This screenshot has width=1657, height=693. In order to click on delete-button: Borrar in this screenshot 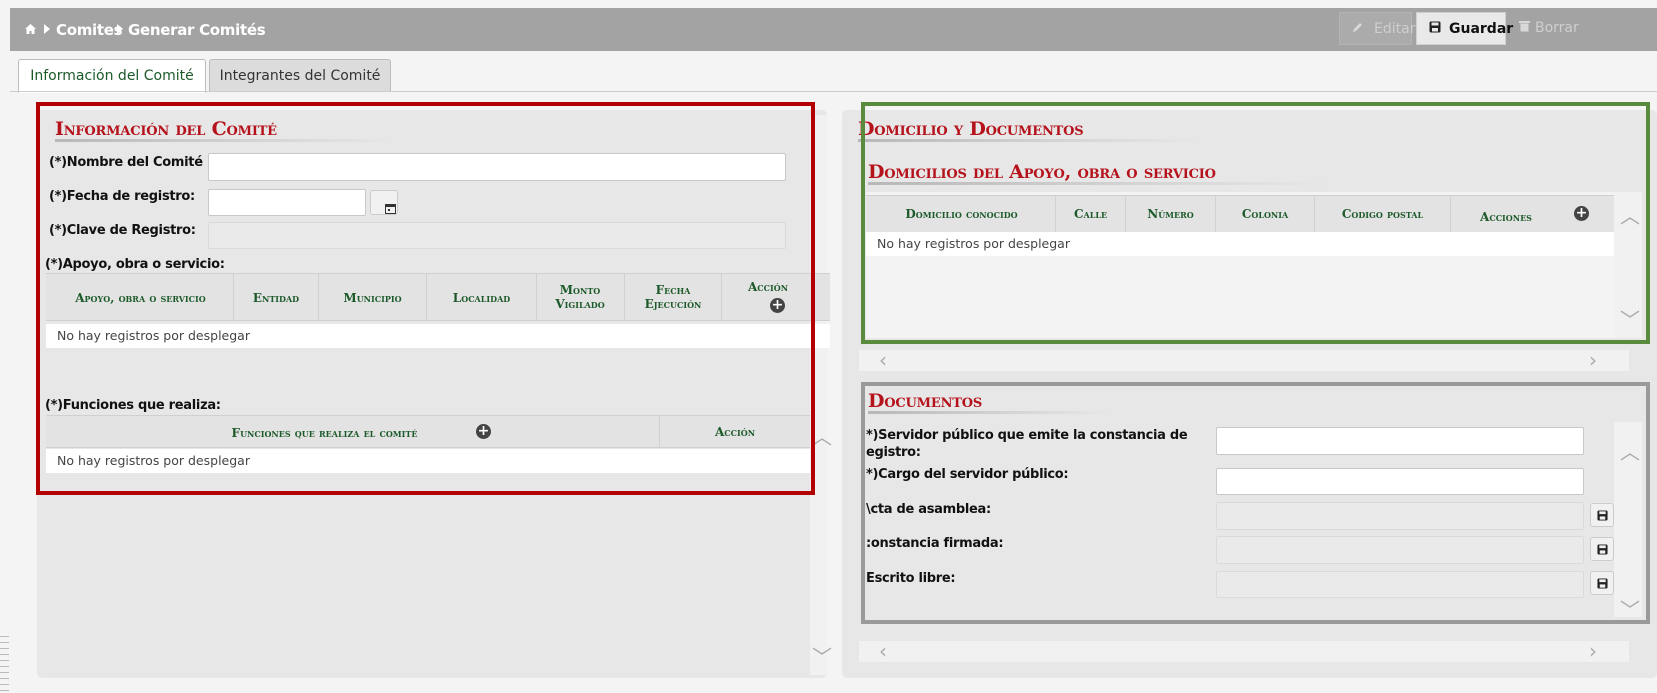, I will do `click(1584, 28)`.